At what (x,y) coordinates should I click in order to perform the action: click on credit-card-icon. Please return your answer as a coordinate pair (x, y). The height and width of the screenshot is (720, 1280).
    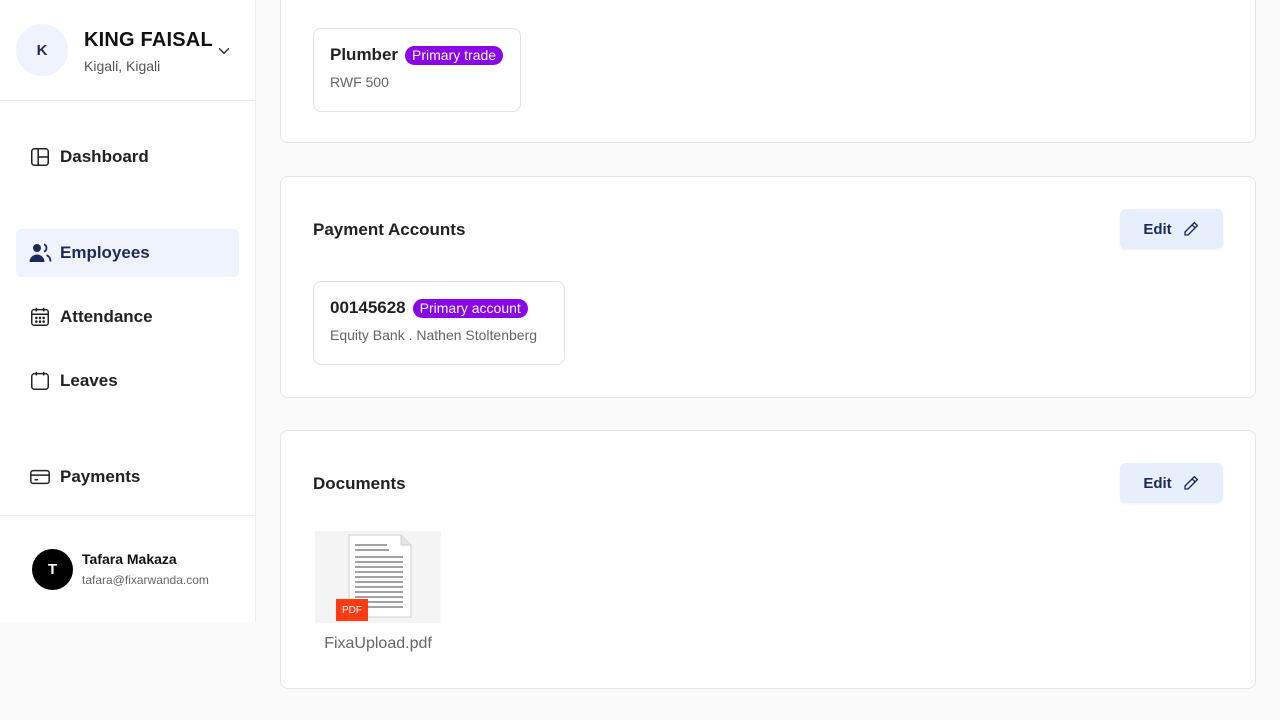
    Looking at the image, I should click on (40, 477).